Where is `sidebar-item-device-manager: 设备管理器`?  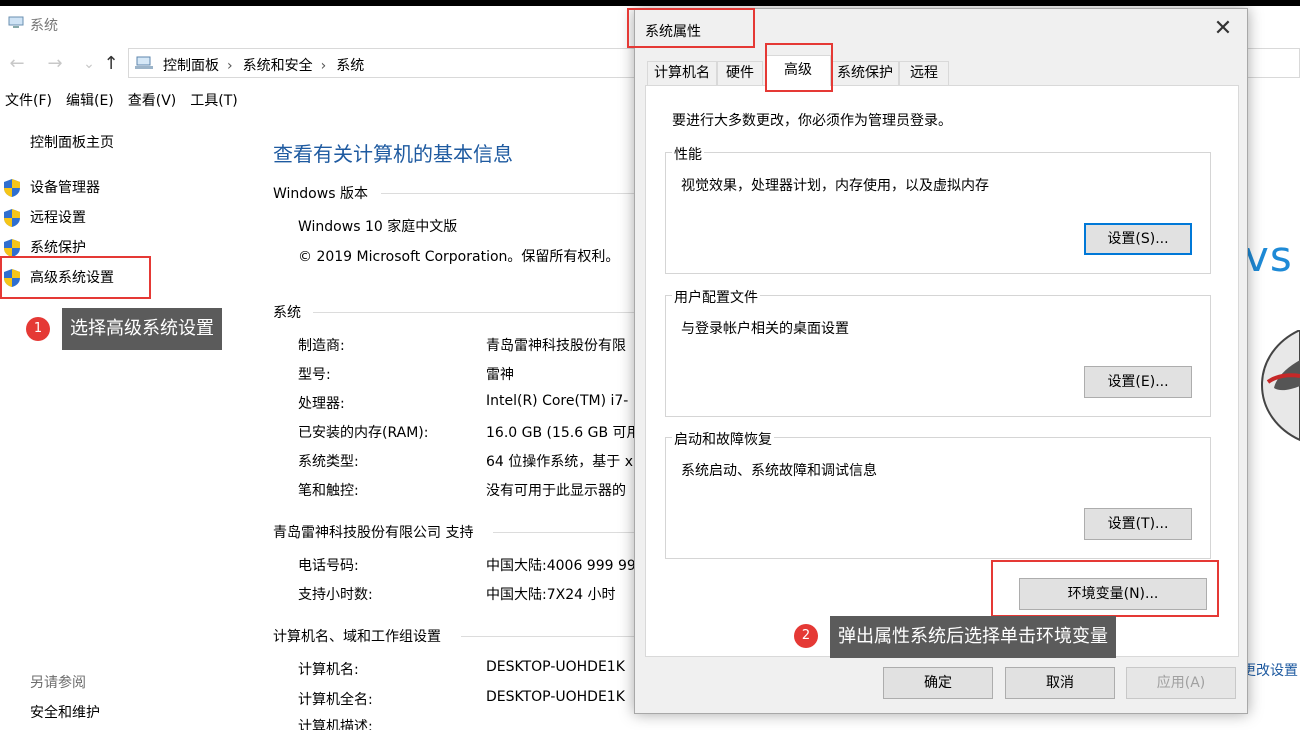 sidebar-item-device-manager: 设备管理器 is located at coordinates (125, 187).